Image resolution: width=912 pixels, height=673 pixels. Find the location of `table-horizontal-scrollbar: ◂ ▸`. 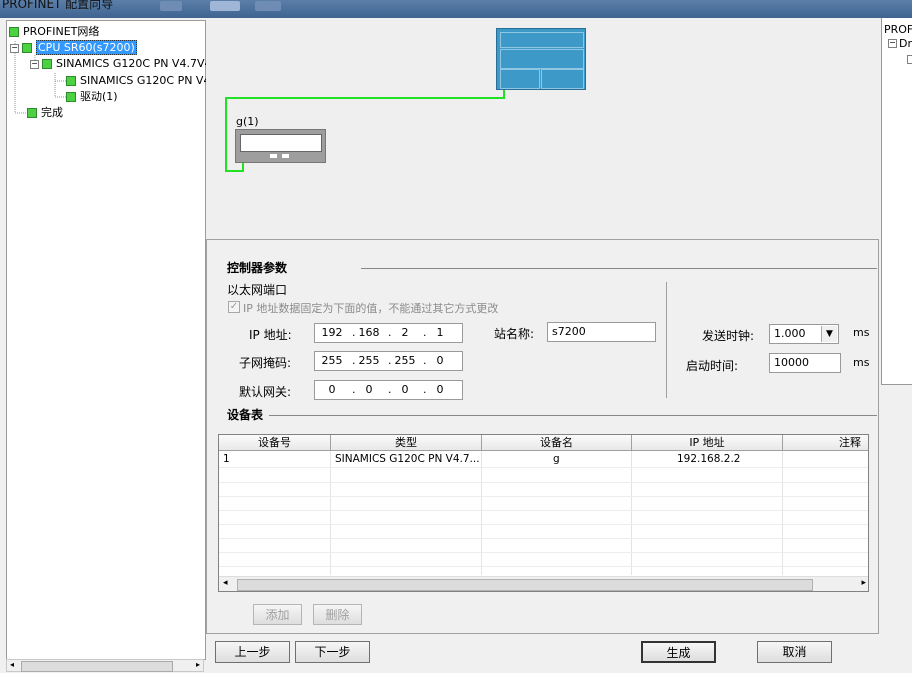

table-horizontal-scrollbar: ◂ ▸ is located at coordinates (543, 583).